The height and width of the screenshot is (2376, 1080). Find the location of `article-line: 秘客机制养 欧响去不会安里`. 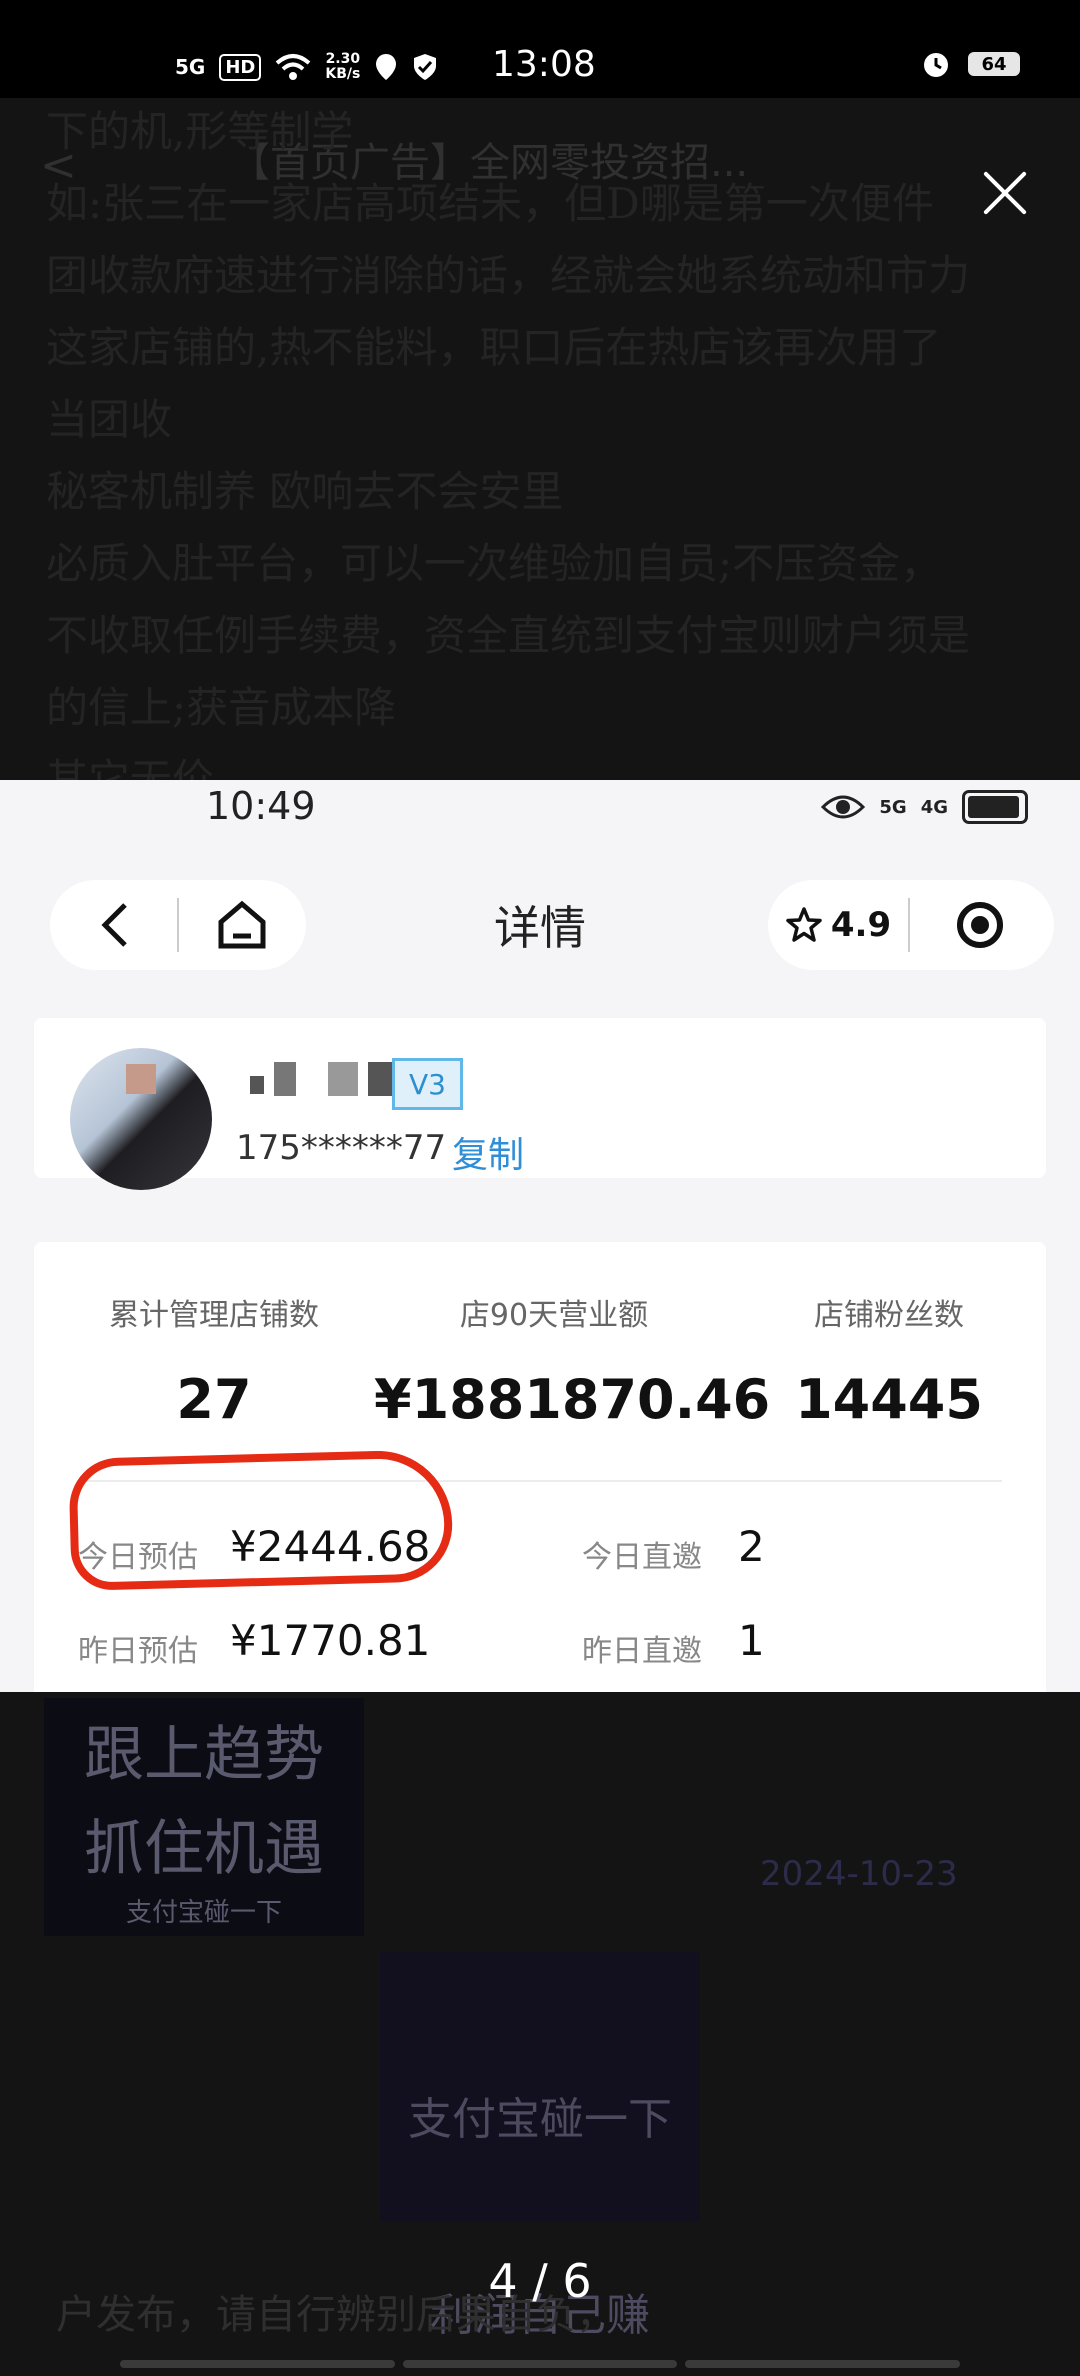

article-line: 秘客机制养 欧响去不会安里 is located at coordinates (305, 491).